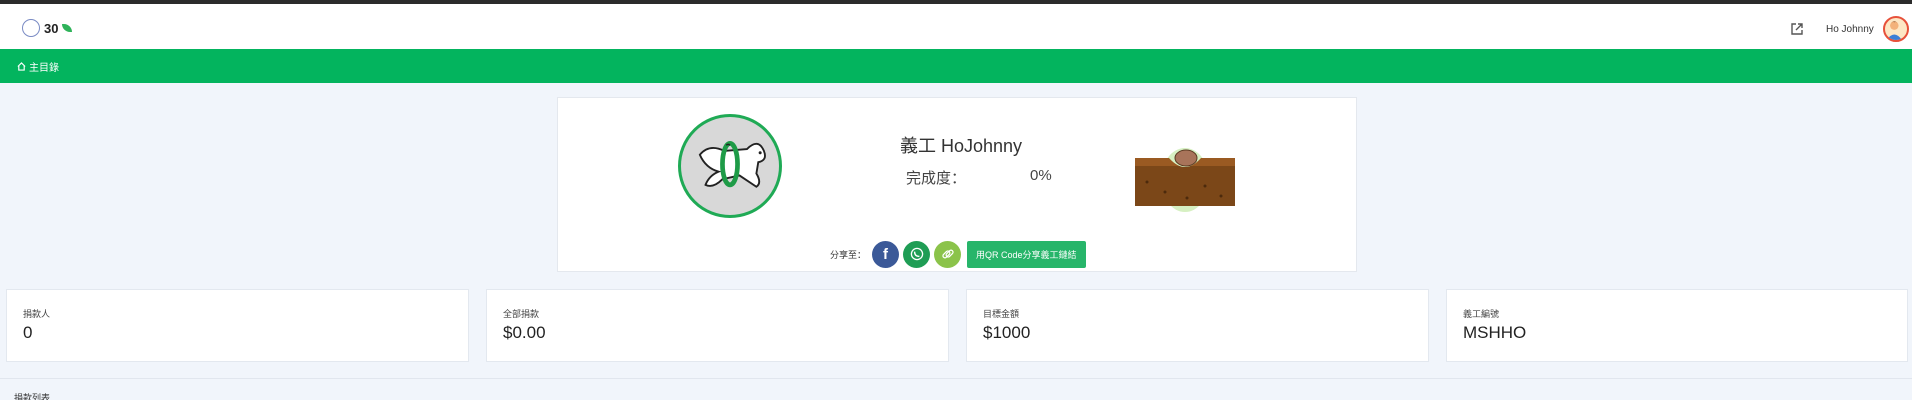  Describe the element at coordinates (1797, 29) in the screenshot. I see `external-link-icon` at that location.